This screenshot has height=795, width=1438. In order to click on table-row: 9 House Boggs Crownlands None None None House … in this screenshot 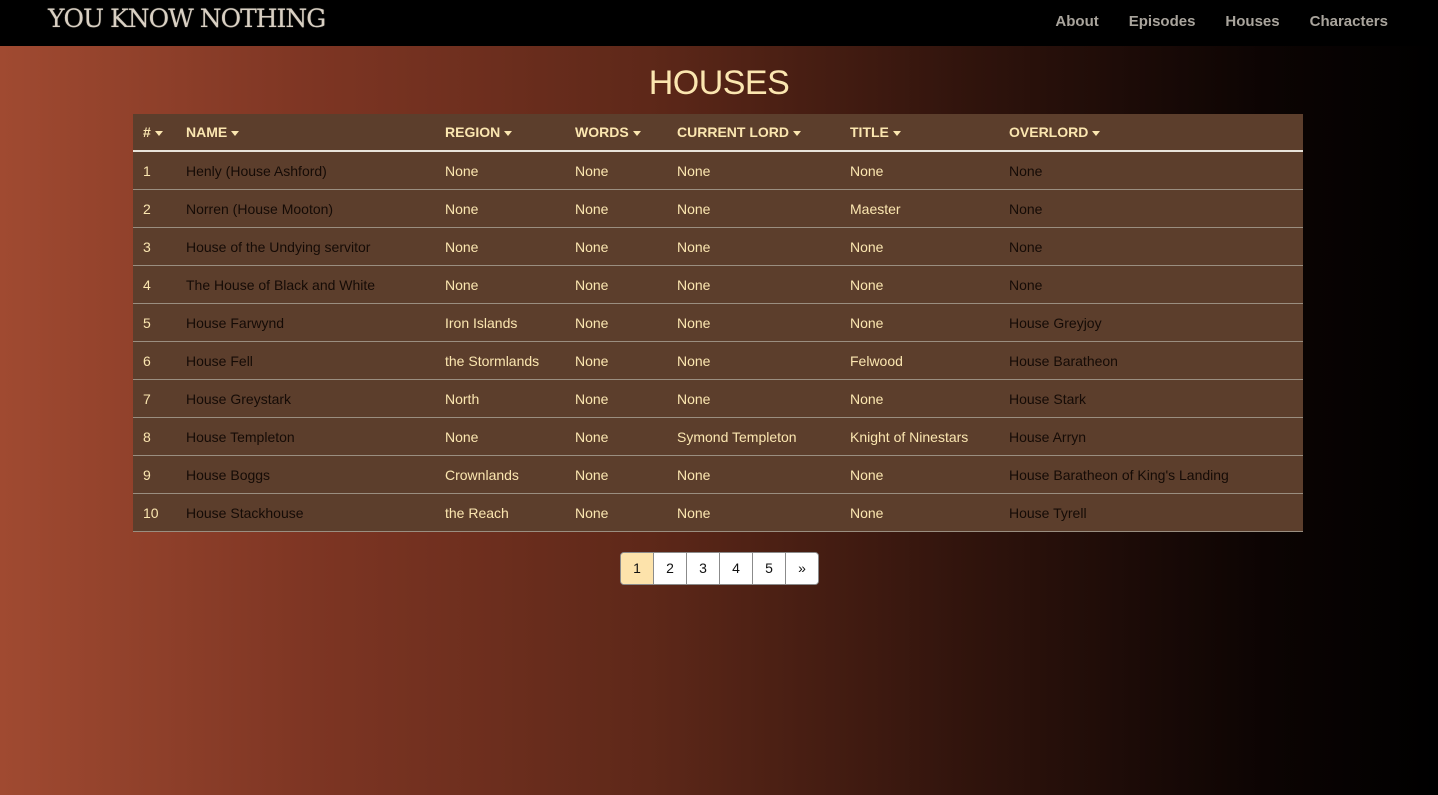, I will do `click(718, 474)`.